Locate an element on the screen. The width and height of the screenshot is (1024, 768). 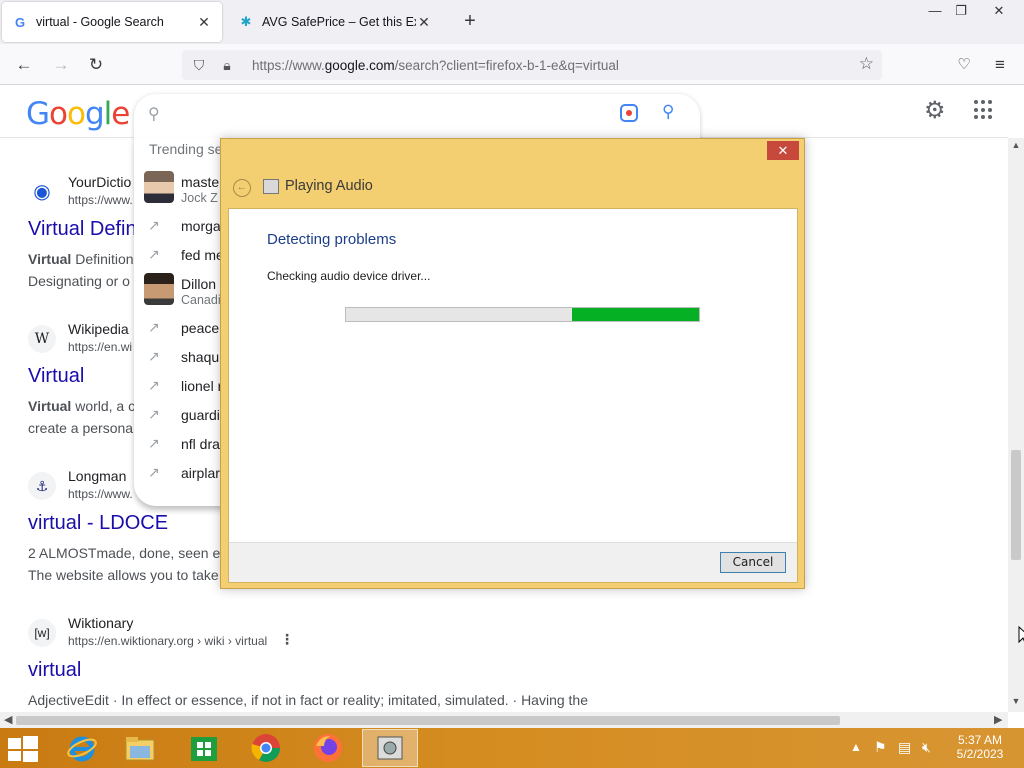
tracking-protection-shield-icon: ⛉ is located at coordinates (199, 65).